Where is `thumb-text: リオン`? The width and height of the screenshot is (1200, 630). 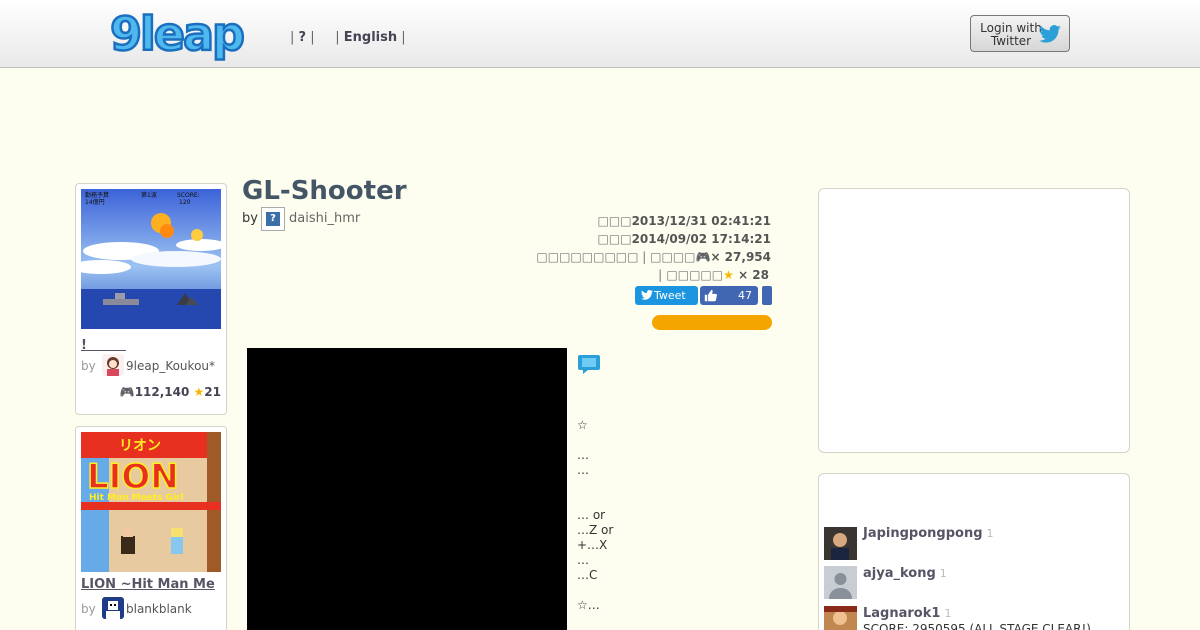 thumb-text: リオン is located at coordinates (140, 446).